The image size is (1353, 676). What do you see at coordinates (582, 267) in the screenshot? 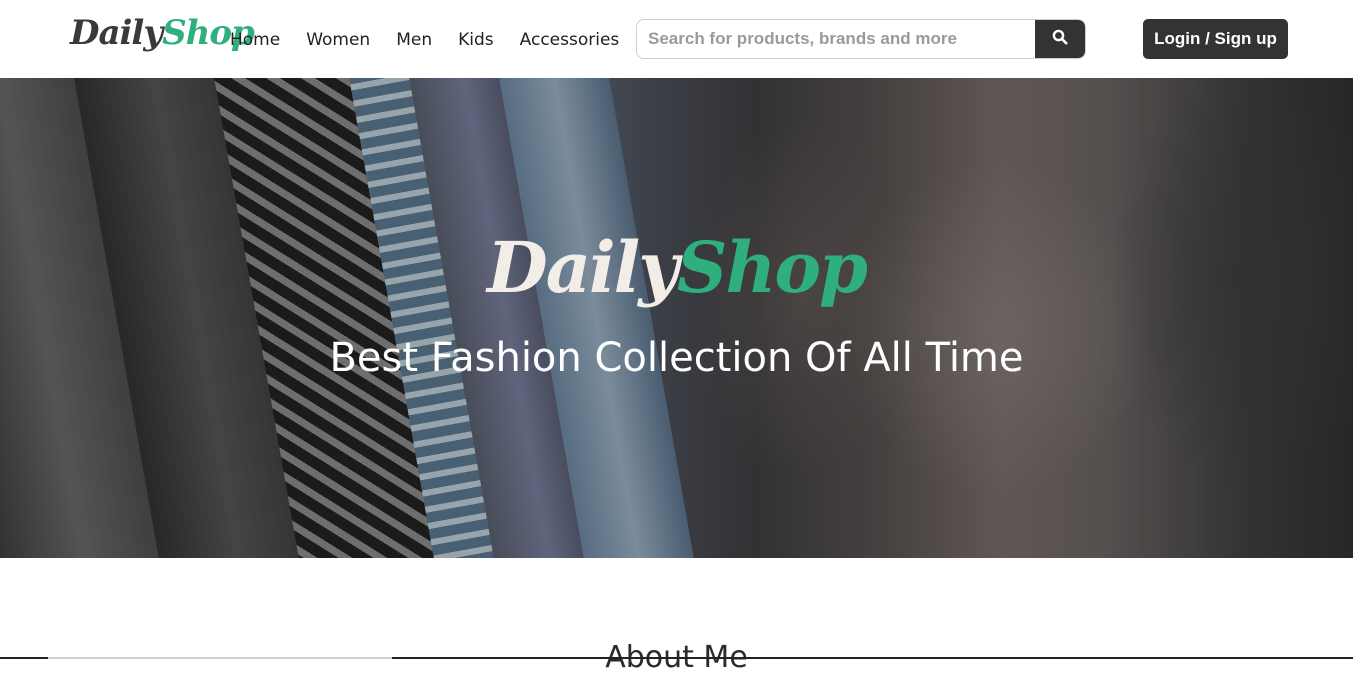
I see `hero-logo-part1: Daily` at bounding box center [582, 267].